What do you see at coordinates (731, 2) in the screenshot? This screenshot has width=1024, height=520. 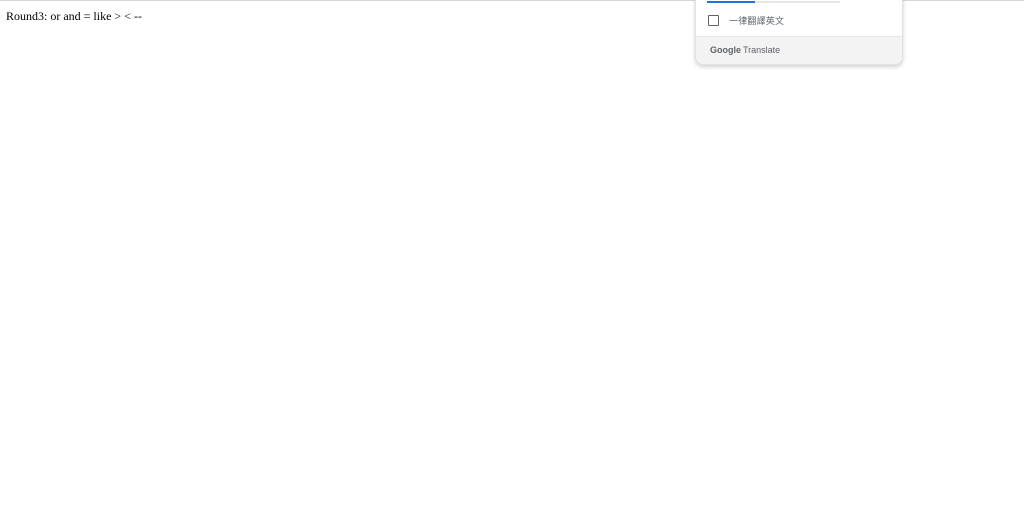 I see `active-tab-indicator` at bounding box center [731, 2].